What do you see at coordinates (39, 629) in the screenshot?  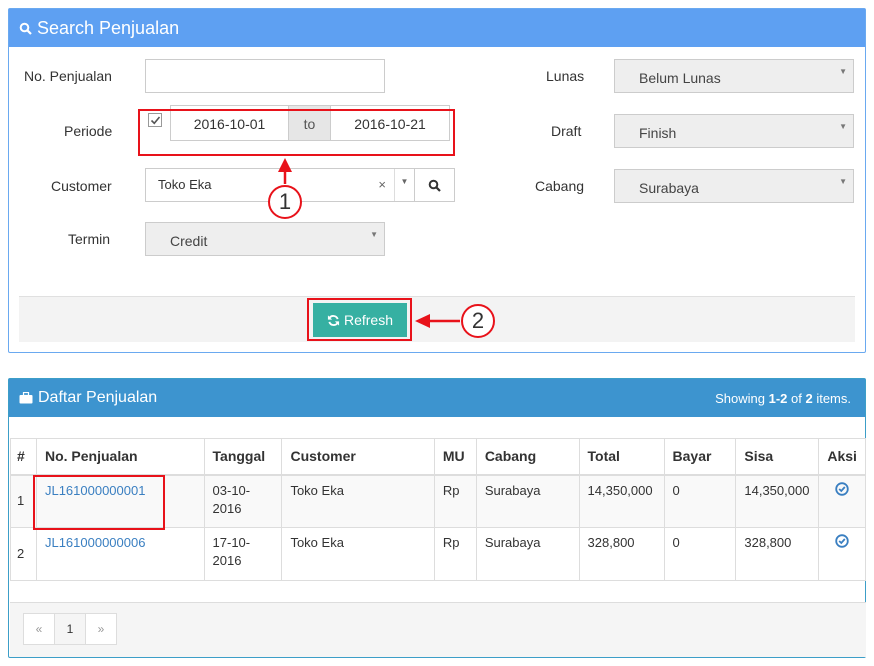 I see `pagination-prev: «` at bounding box center [39, 629].